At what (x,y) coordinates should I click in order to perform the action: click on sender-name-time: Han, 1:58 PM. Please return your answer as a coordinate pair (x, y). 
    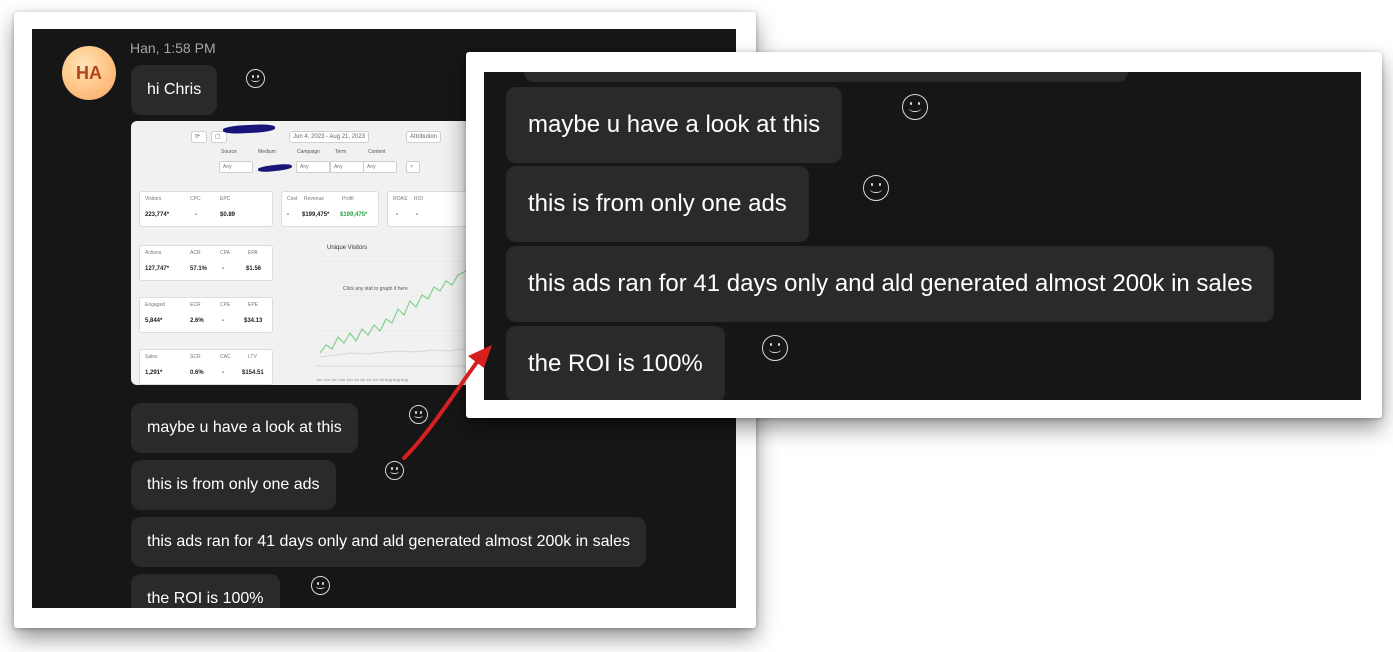
    Looking at the image, I should click on (173, 48).